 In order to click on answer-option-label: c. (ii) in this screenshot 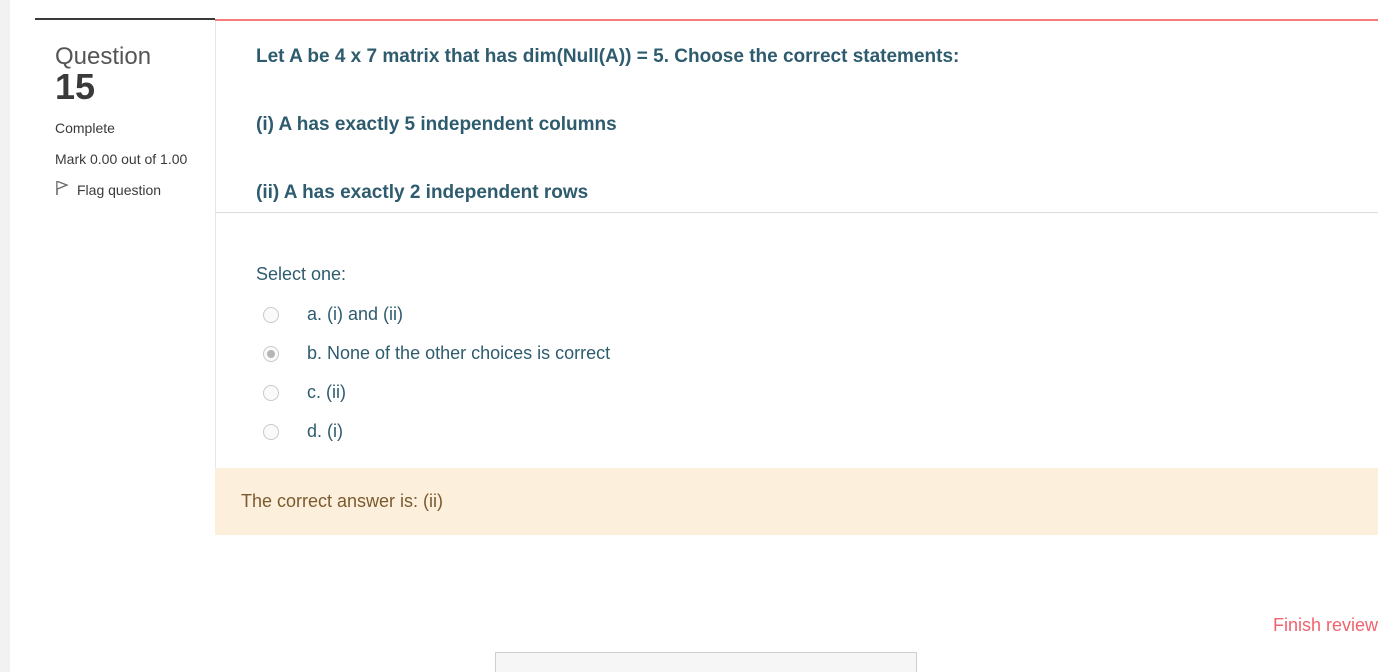, I will do `click(326, 392)`.